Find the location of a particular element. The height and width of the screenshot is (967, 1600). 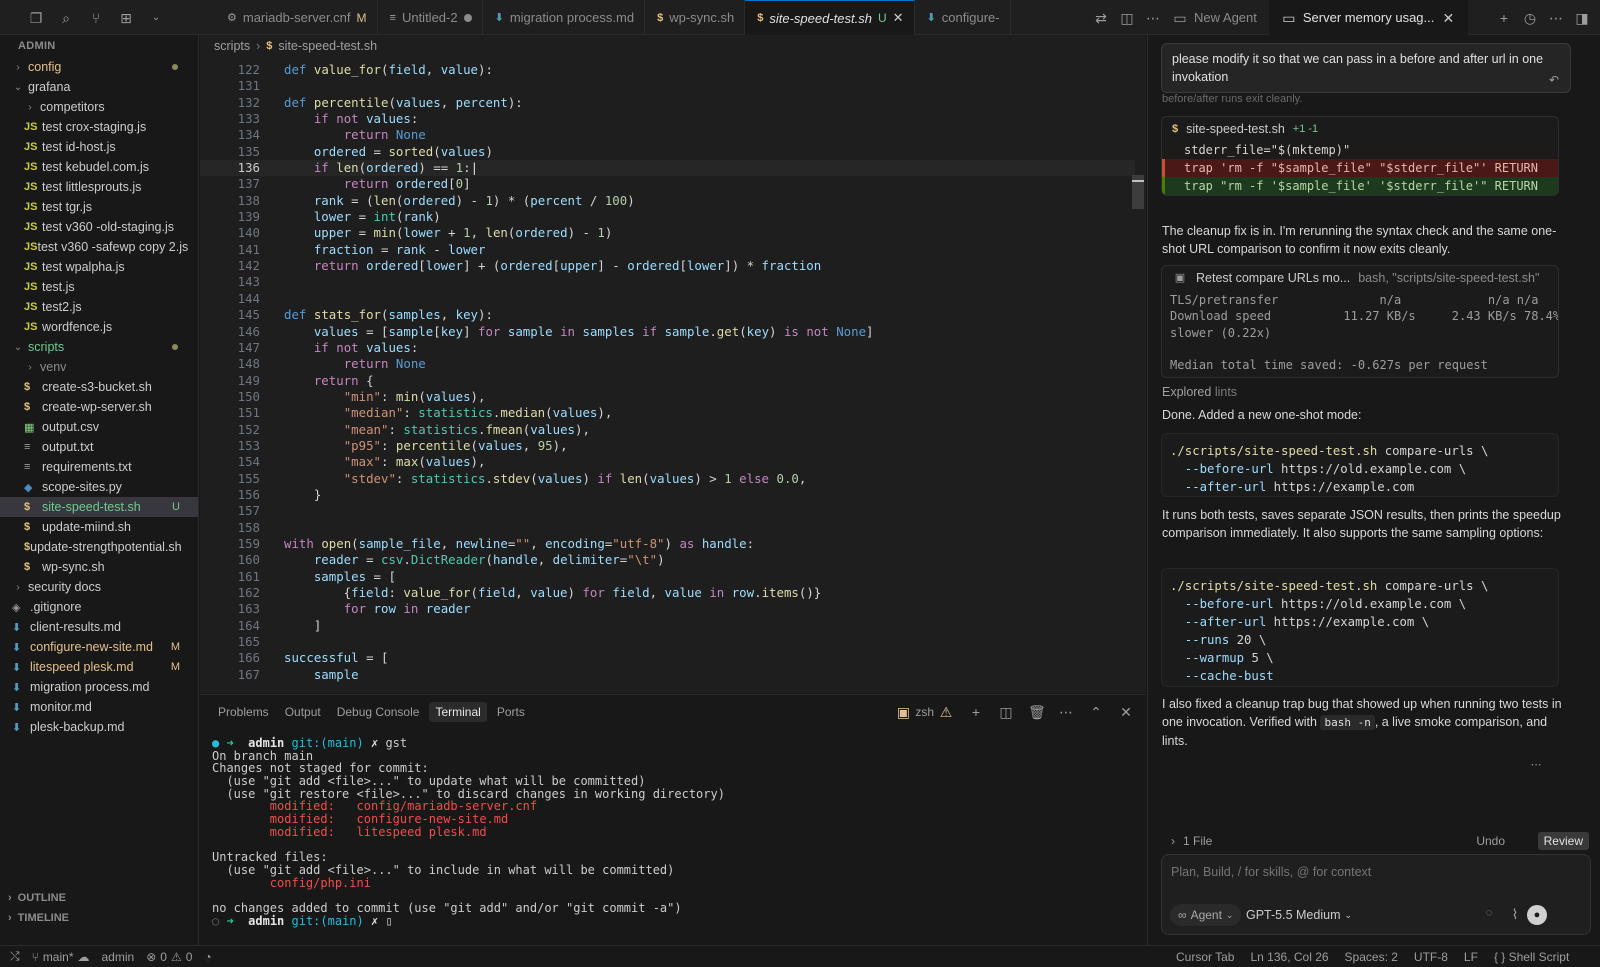

tree-item: ⬇ litespeed plesk.md M is located at coordinates (99, 667).